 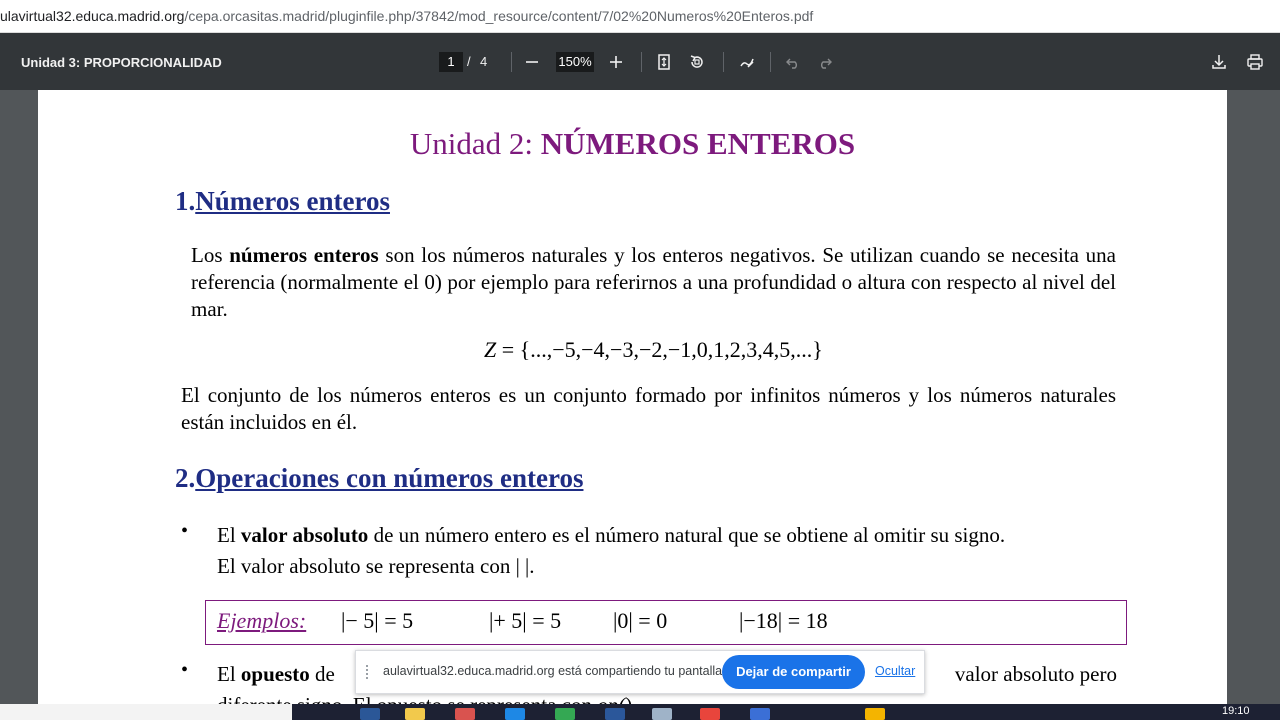 I want to click on document-title: Unidad 3: PROPORCIONALIDAD, so click(x=121, y=62).